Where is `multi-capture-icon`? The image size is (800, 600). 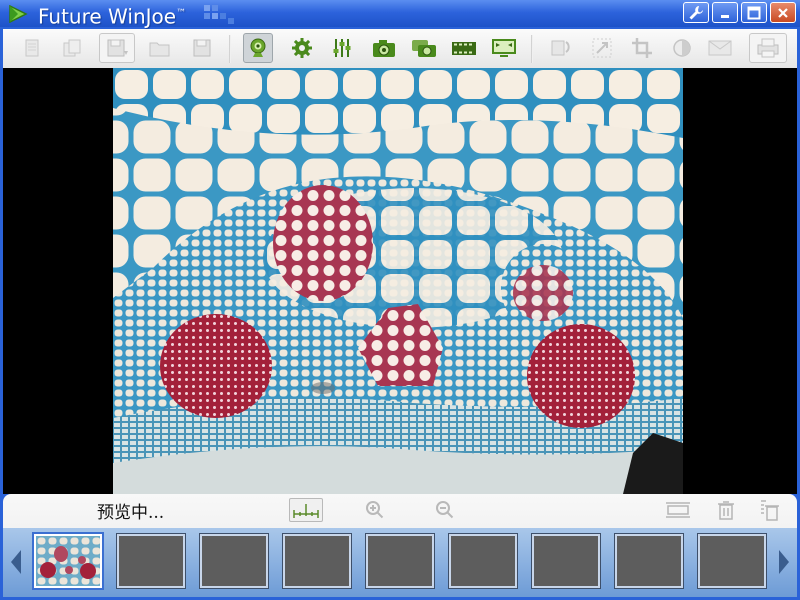
multi-capture-icon is located at coordinates (424, 48).